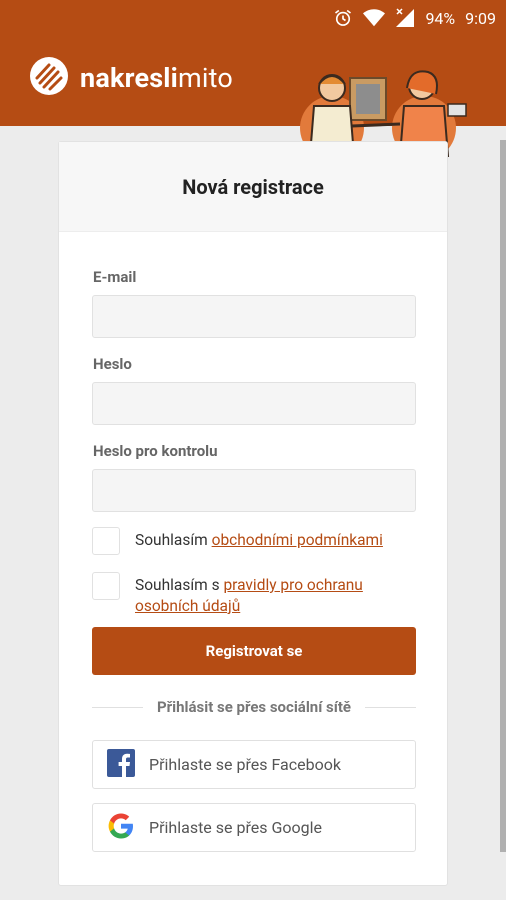 Image resolution: width=506 pixels, height=900 pixels. I want to click on google-login-button: Přihlaste se přes Google, so click(254, 827).